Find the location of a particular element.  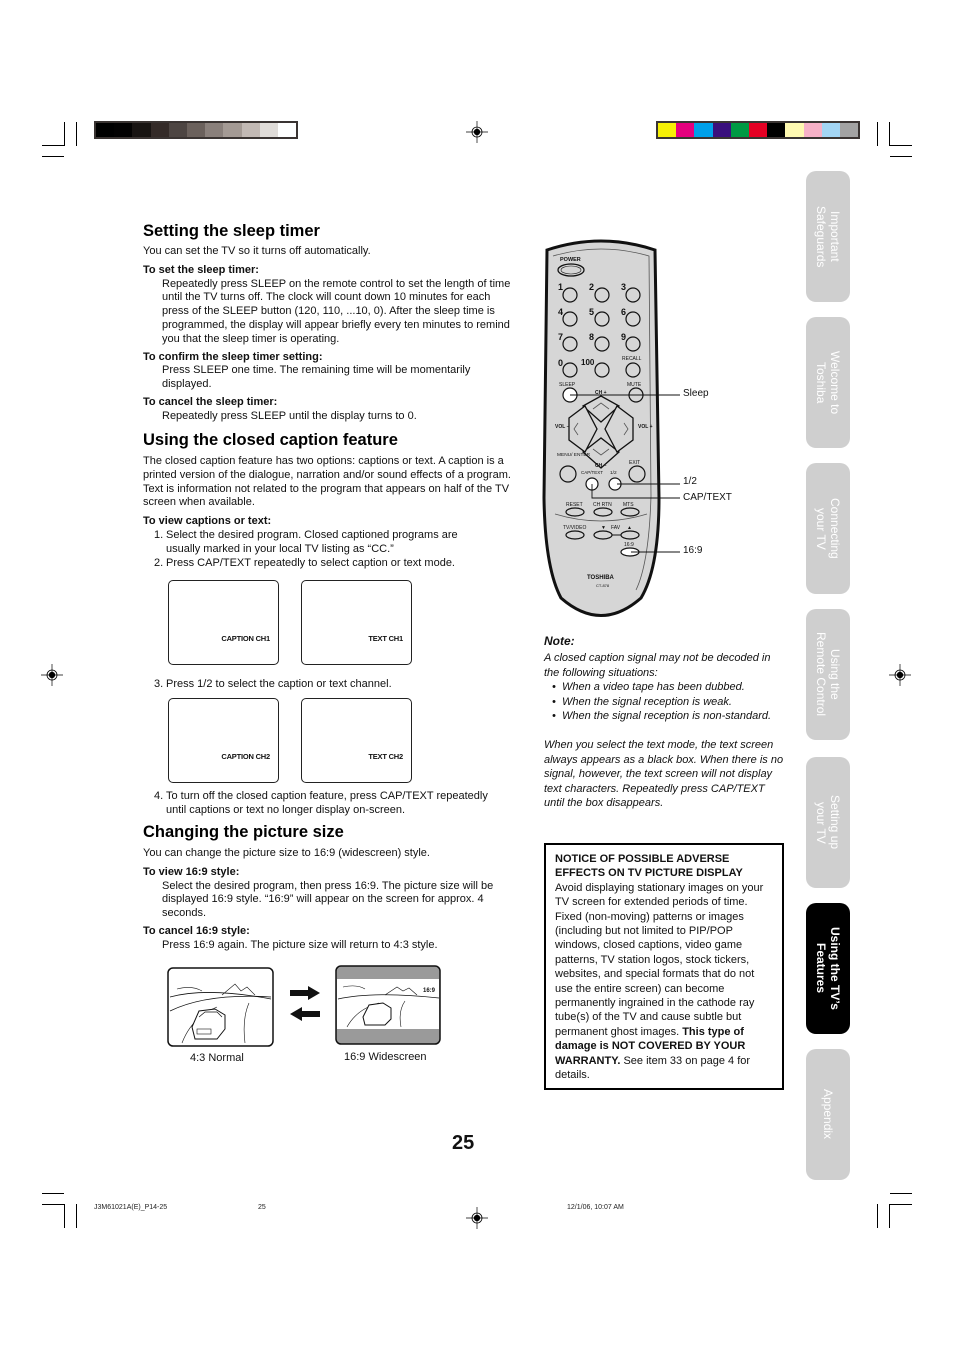

footer-page: 25 is located at coordinates (262, 1207).